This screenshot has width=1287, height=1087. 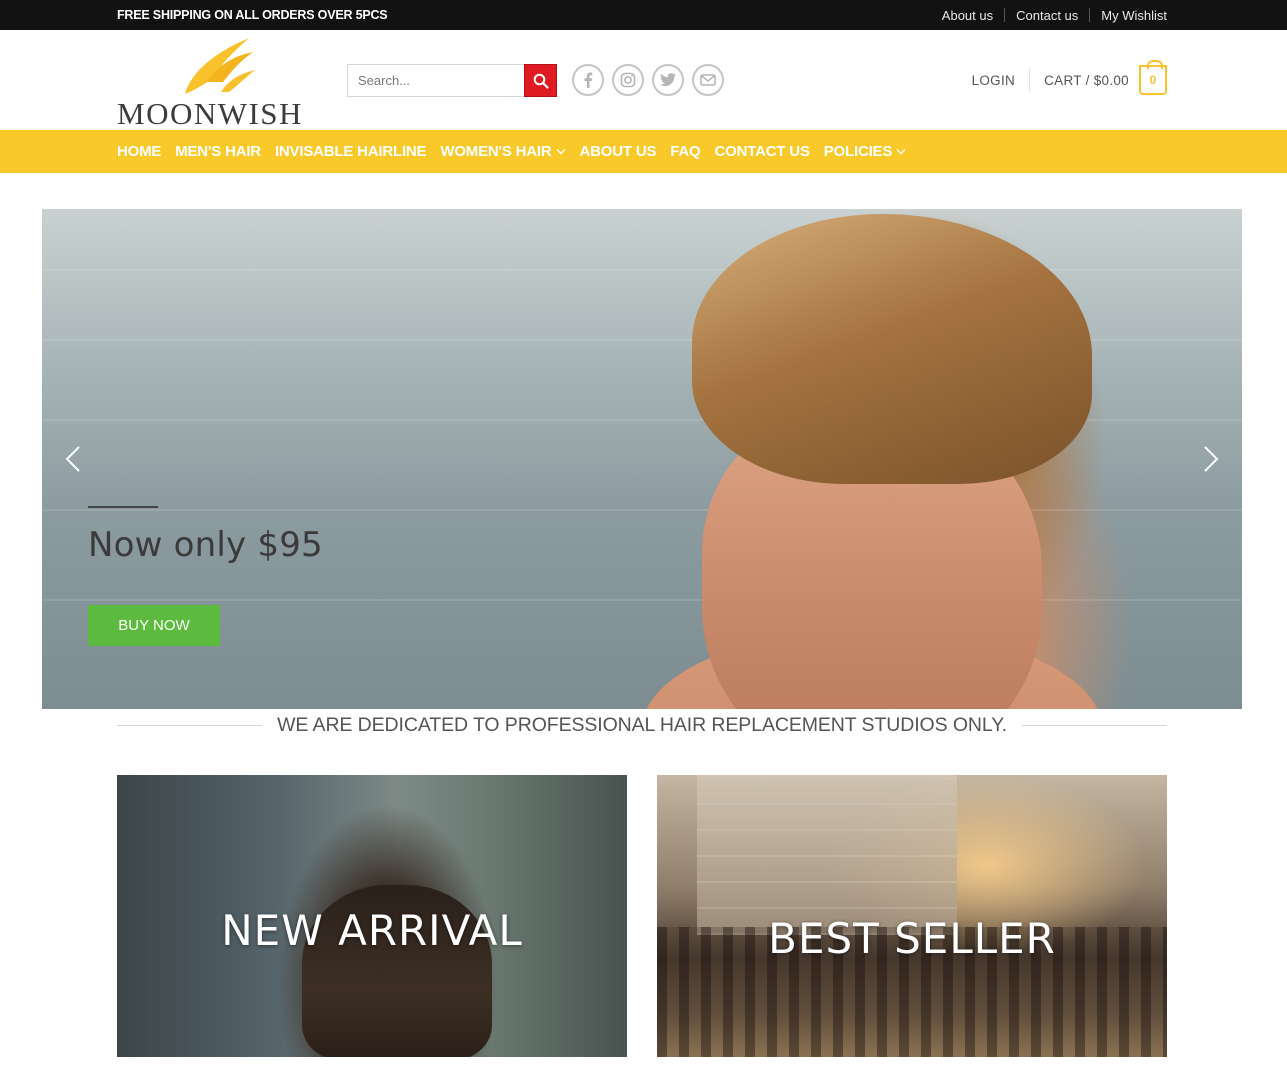 I want to click on nav-item-label: WOMEN'S HAIR, so click(x=496, y=151).